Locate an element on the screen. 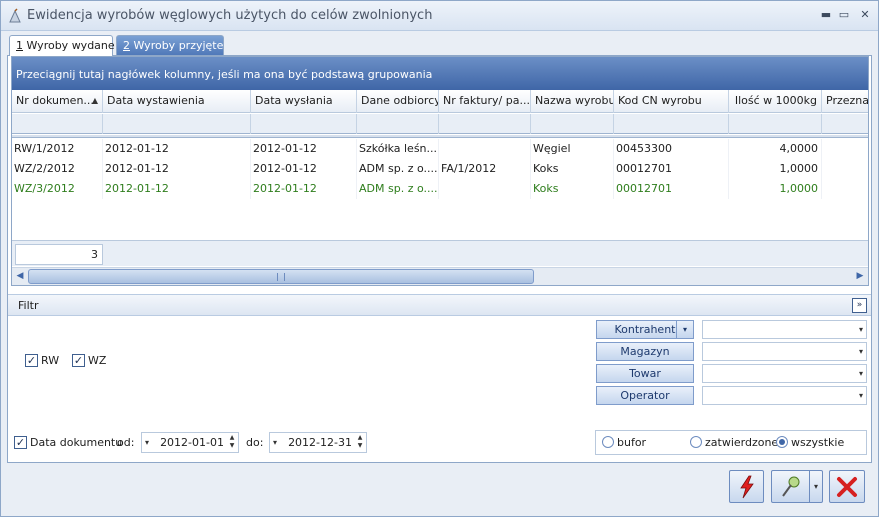 The image size is (879, 517). data-dokumentu-checkbox: ✓ Data dokumentu is located at coordinates (68, 443).